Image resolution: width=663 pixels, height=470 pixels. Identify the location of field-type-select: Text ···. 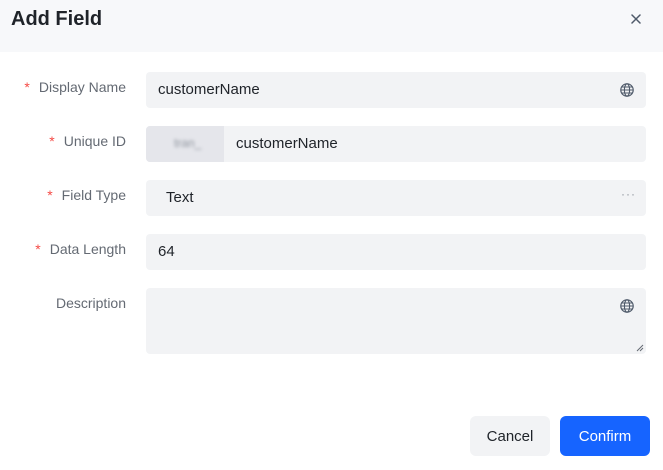
(396, 198).